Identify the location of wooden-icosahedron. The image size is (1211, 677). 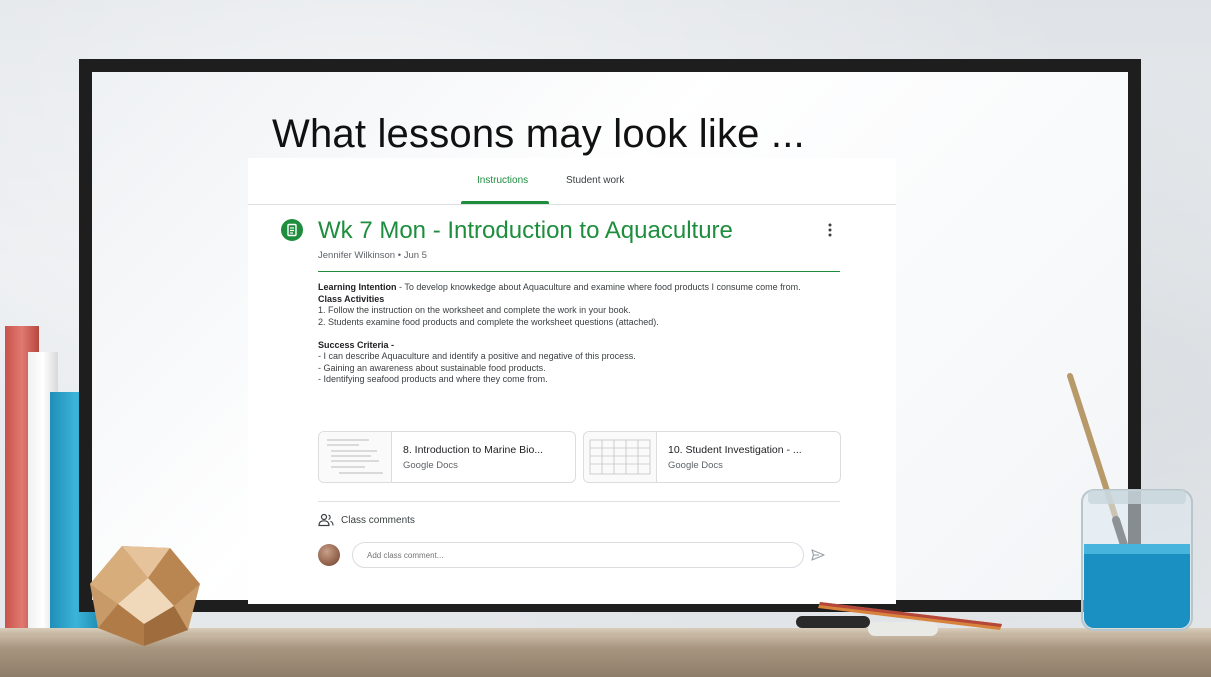
(145, 596).